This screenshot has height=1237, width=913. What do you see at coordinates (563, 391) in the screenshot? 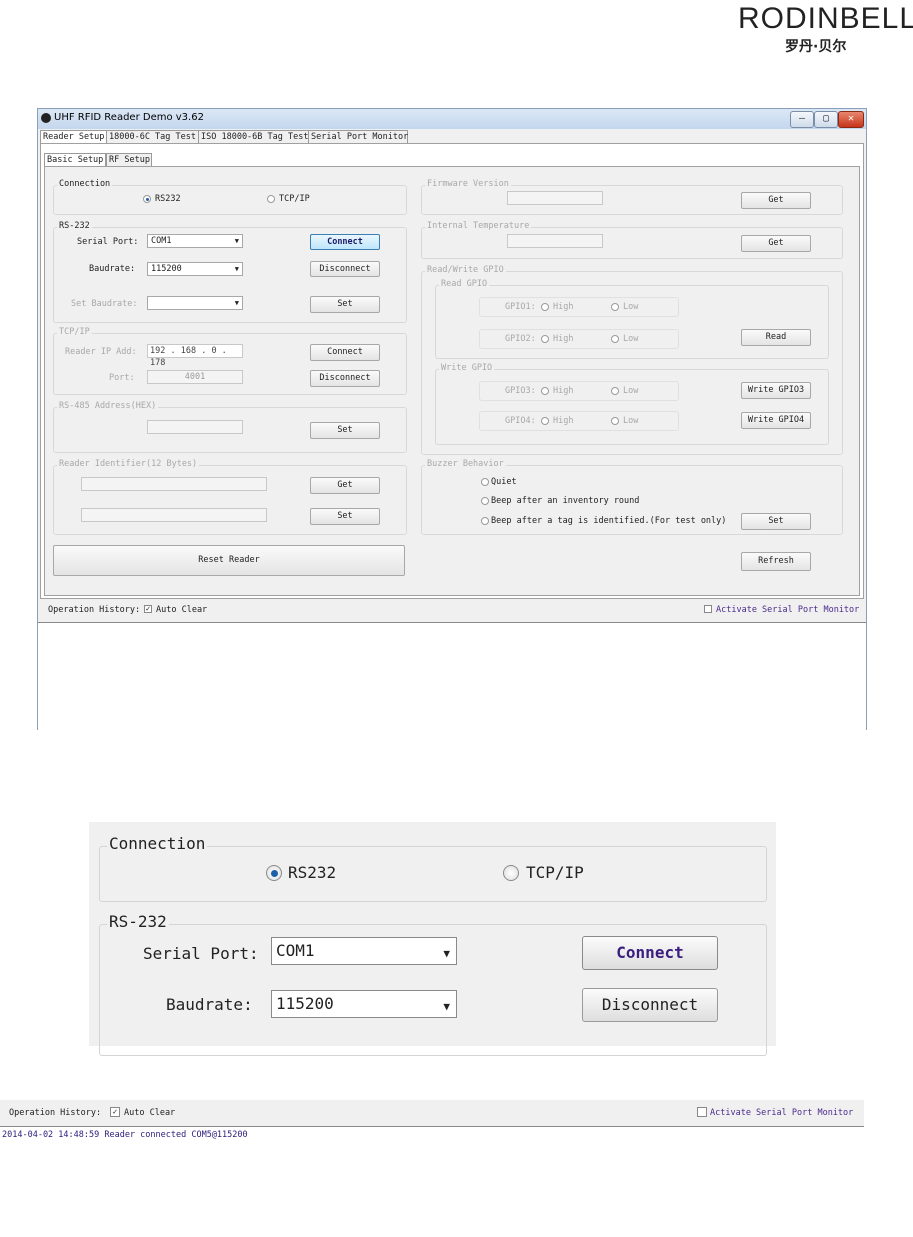
I see `gpio3-high-label: High` at bounding box center [563, 391].